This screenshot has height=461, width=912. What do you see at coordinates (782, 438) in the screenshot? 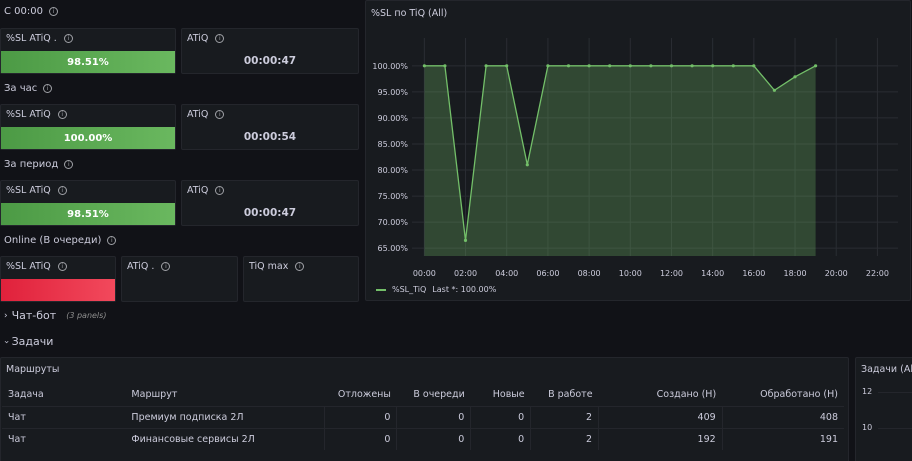
I see `table-cell: 191` at bounding box center [782, 438].